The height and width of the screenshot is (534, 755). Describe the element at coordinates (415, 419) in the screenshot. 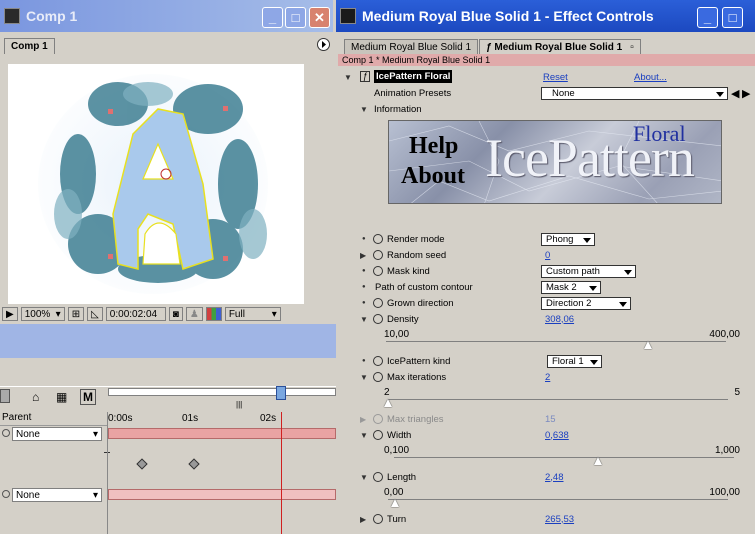

I see `max-triangles-label: Max triangles` at that location.